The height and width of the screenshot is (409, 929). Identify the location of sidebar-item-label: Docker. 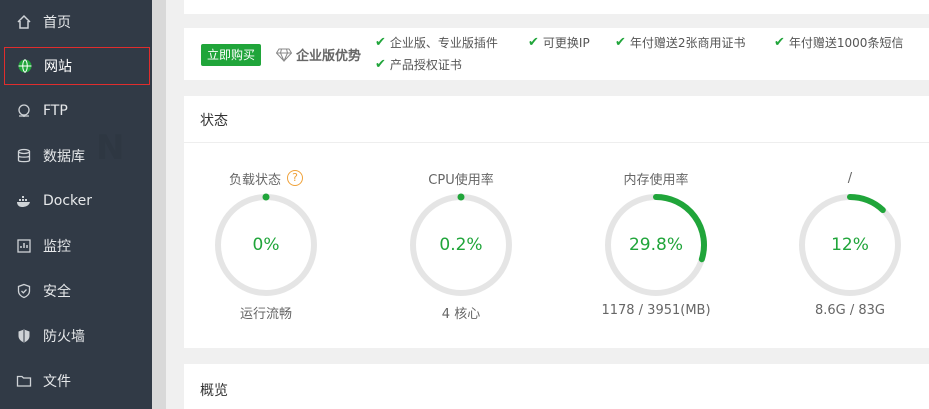
(68, 201).